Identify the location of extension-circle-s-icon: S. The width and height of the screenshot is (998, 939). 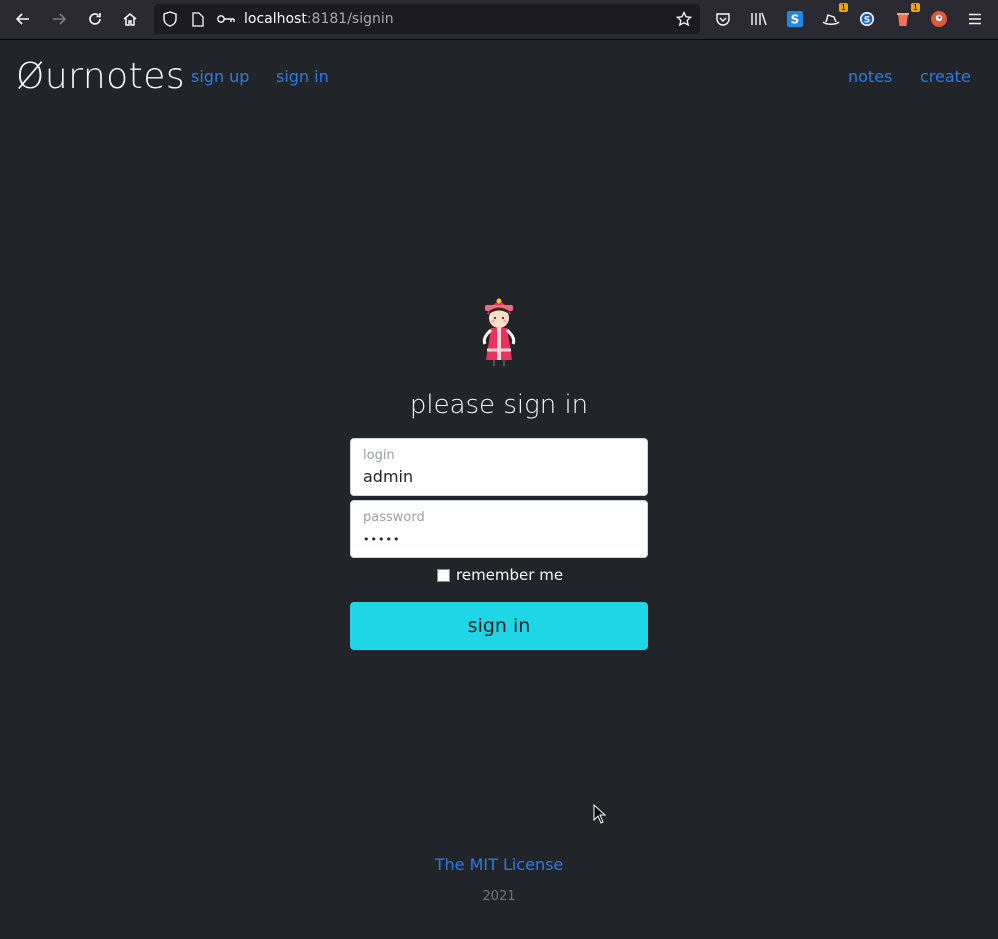
(867, 19).